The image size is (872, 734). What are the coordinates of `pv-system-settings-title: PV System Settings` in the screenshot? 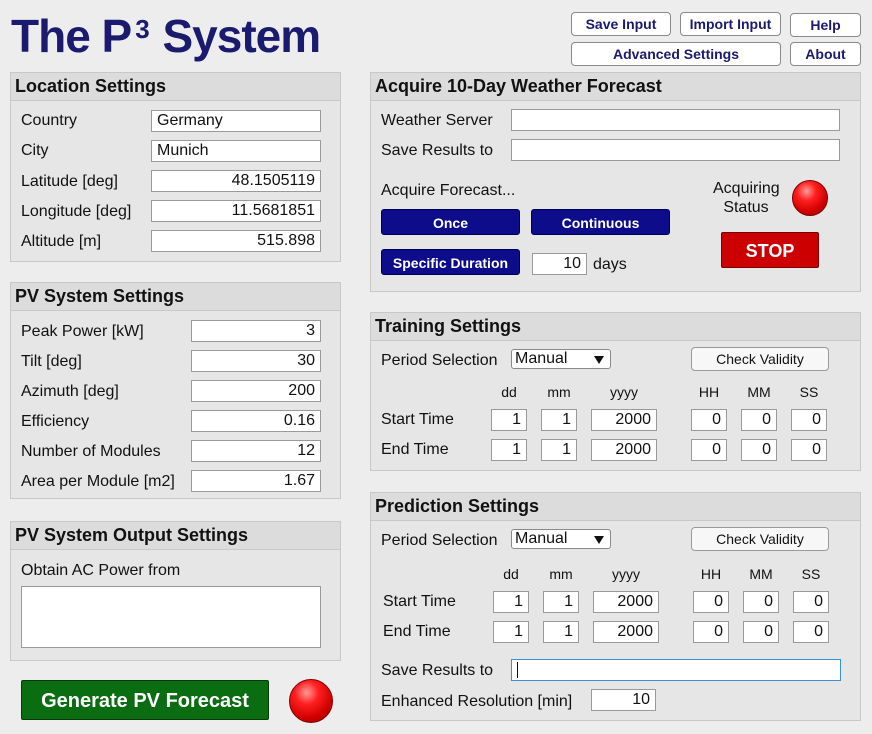 It's located at (175, 297).